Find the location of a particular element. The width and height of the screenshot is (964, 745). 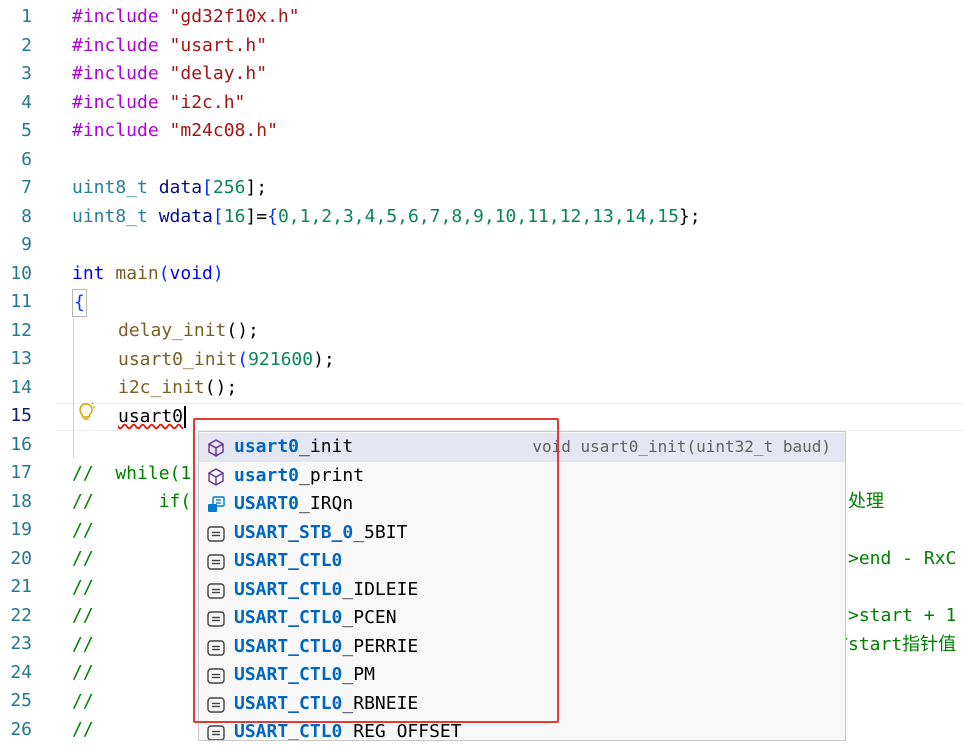

brace: { is located at coordinates (79, 302).